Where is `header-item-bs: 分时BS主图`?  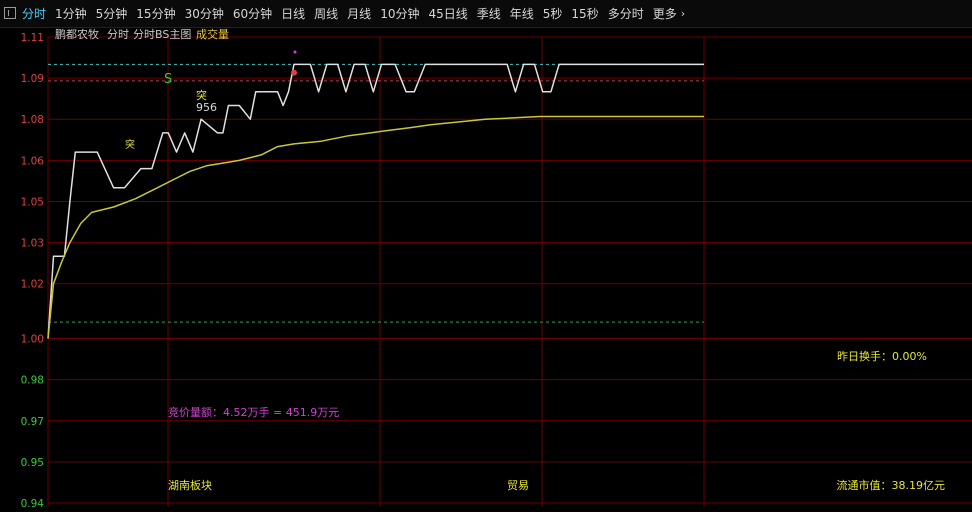
header-item-bs: 分时BS主图 is located at coordinates (162, 34).